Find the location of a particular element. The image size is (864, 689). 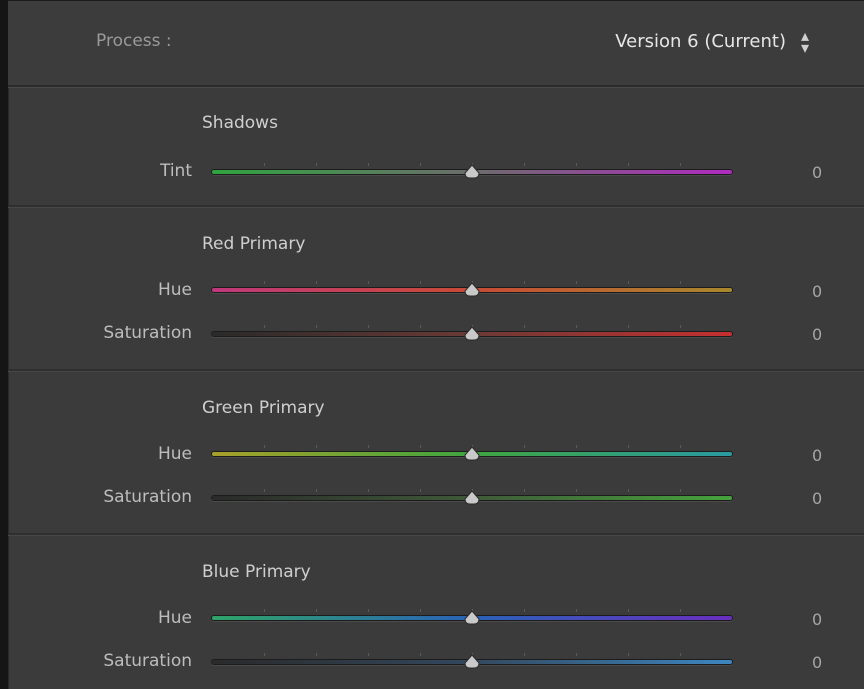

row-label-red-saturation: Saturation is located at coordinates (147, 333).